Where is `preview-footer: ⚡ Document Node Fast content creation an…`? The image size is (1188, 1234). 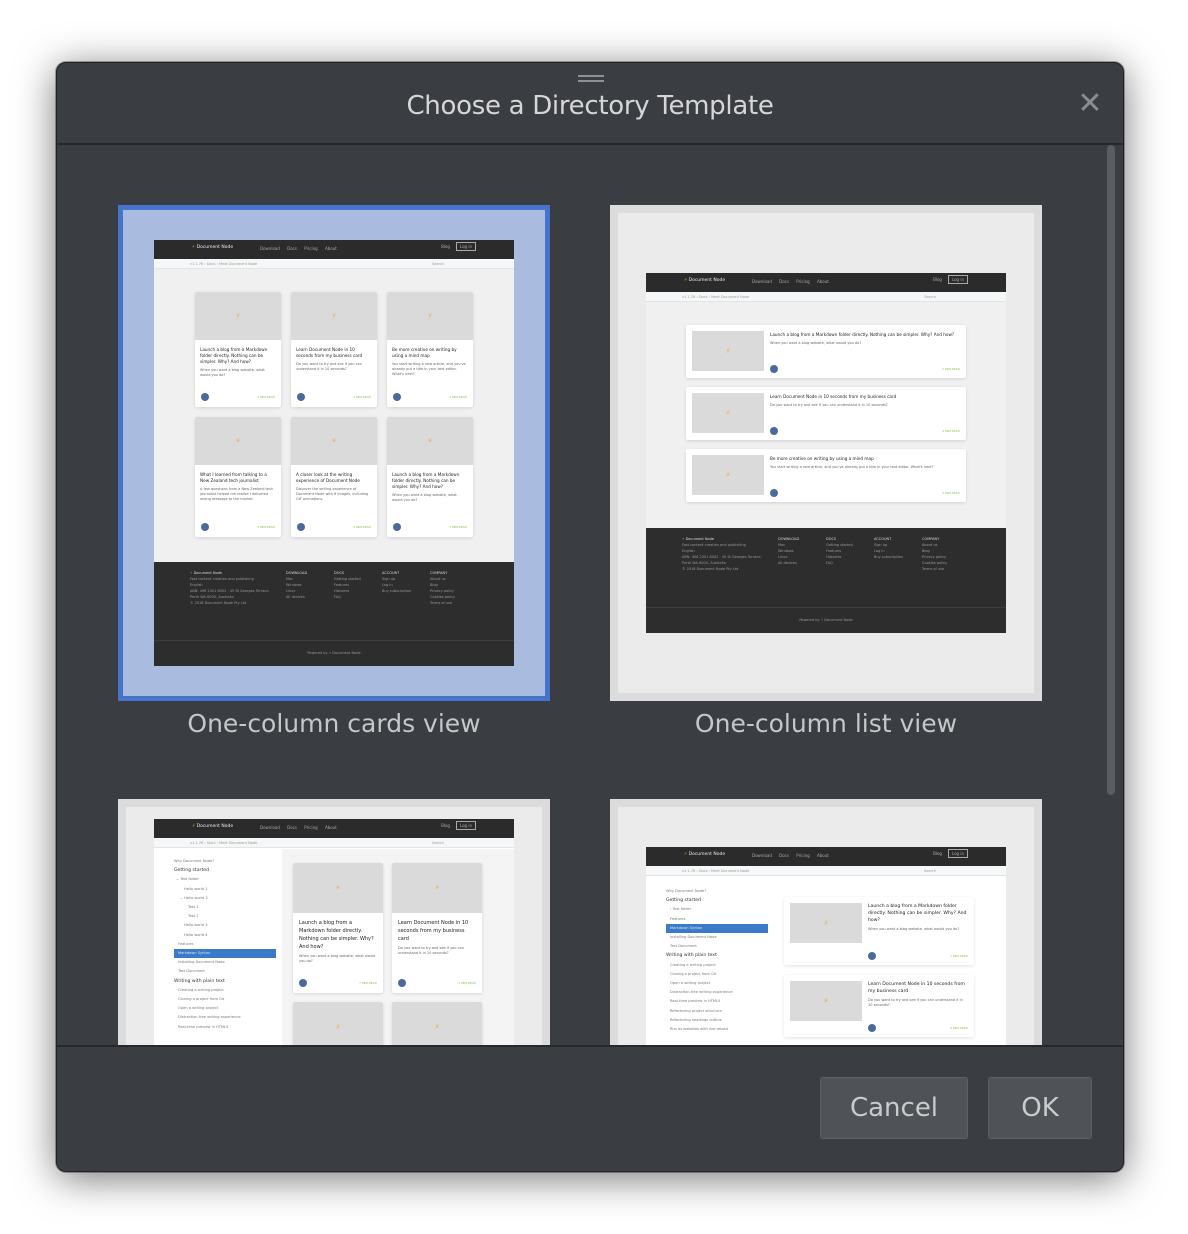 preview-footer: ⚡ Document Node Fast content creation an… is located at coordinates (334, 614).